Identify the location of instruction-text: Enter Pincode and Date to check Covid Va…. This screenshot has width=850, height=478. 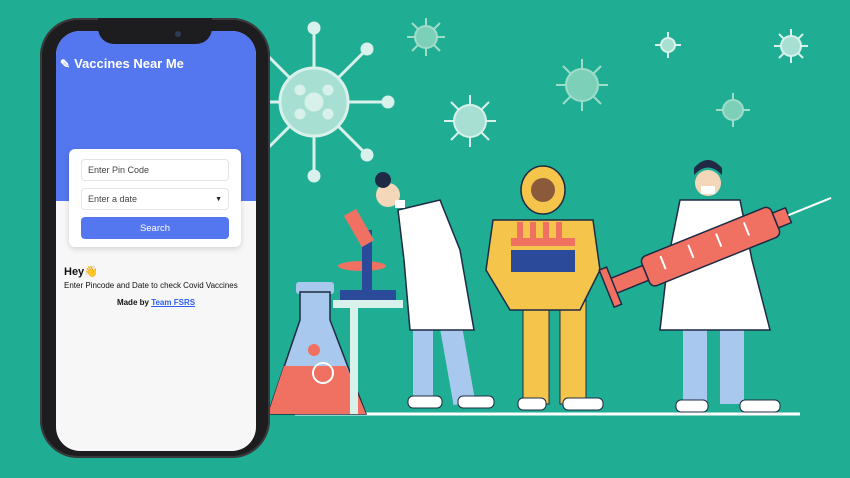
(151, 285).